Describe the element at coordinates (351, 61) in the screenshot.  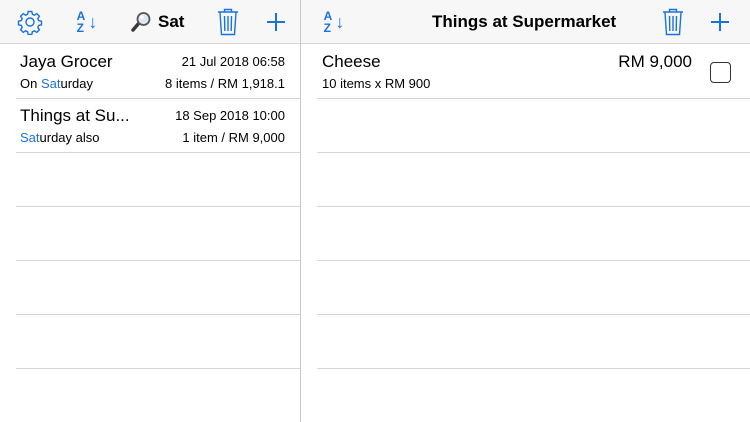
I see `item-name: Cheese` at that location.